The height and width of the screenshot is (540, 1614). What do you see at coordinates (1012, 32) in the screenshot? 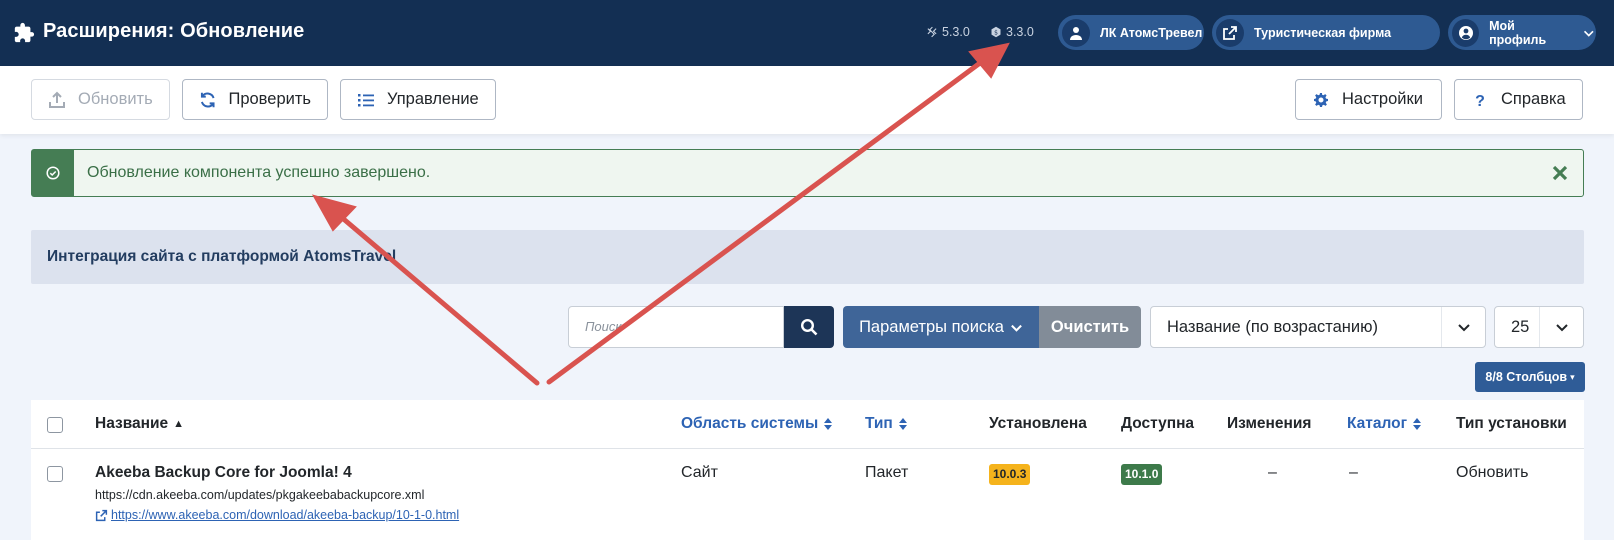
I see `component-version: $ 3.3.0` at bounding box center [1012, 32].